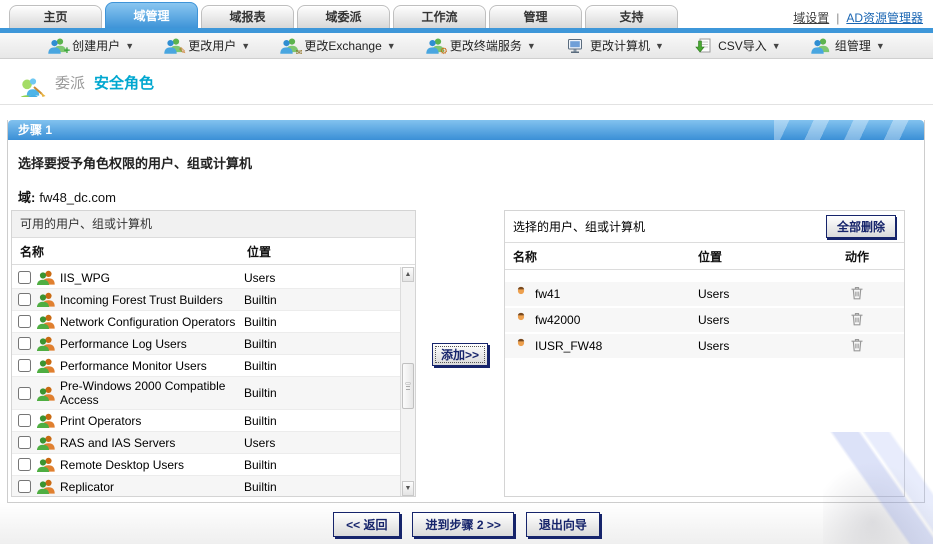 The image size is (933, 544). I want to click on main-tab: 域委派, so click(343, 16).